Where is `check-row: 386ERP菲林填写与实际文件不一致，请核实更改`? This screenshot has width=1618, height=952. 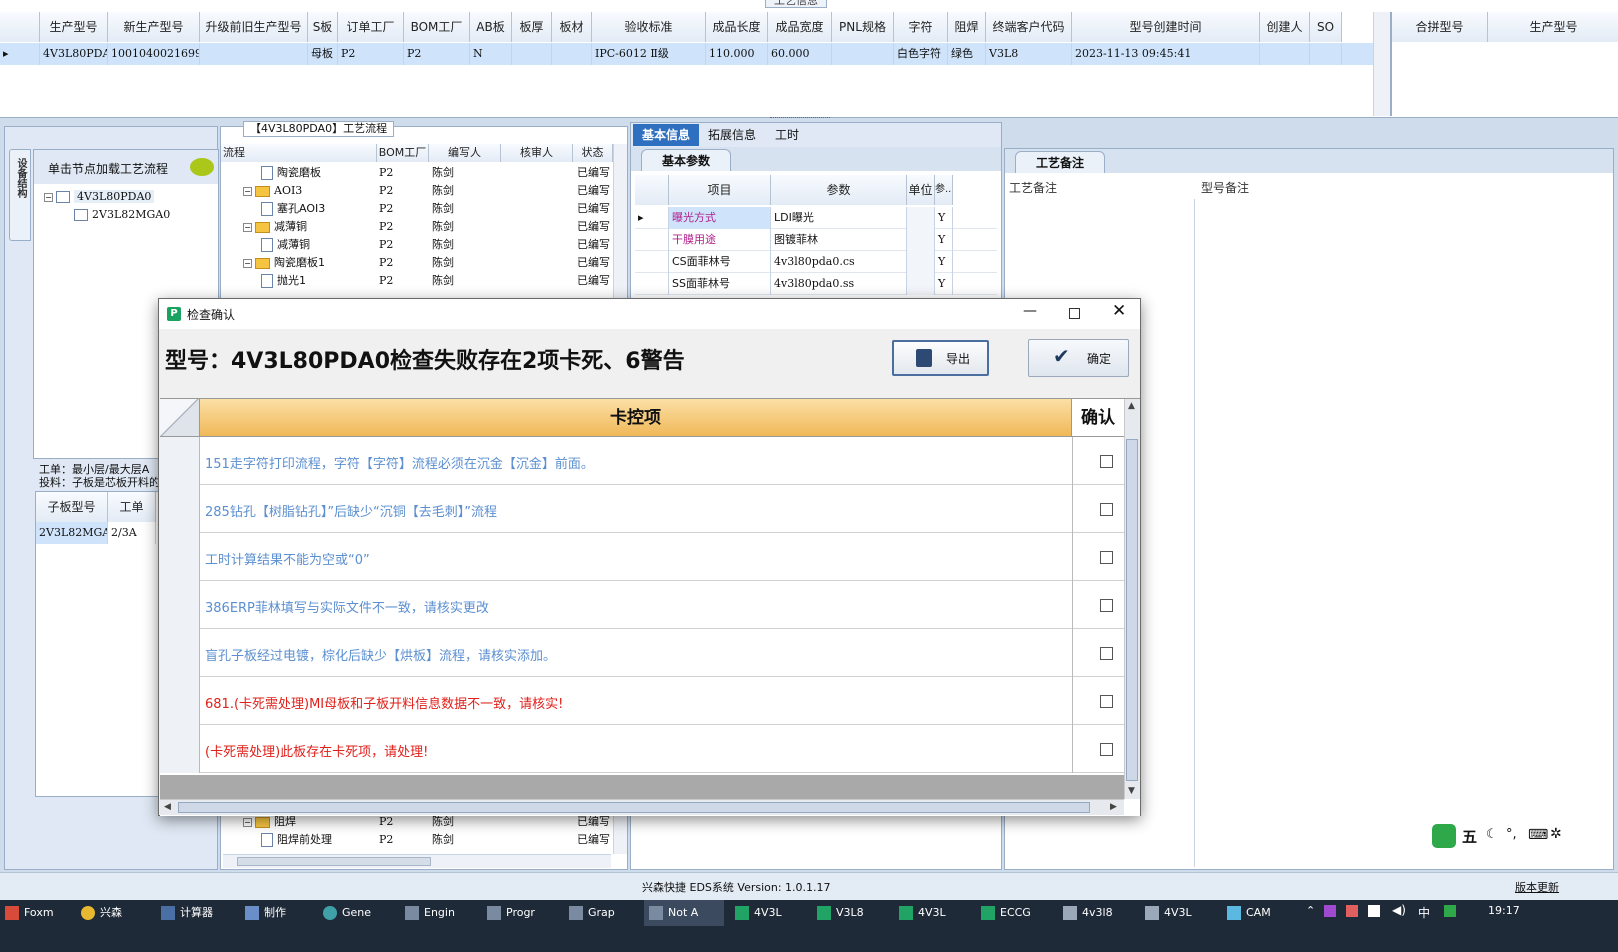
check-row: 386ERP菲林填写与实际文件不一致，请核实更改 is located at coordinates (642, 605).